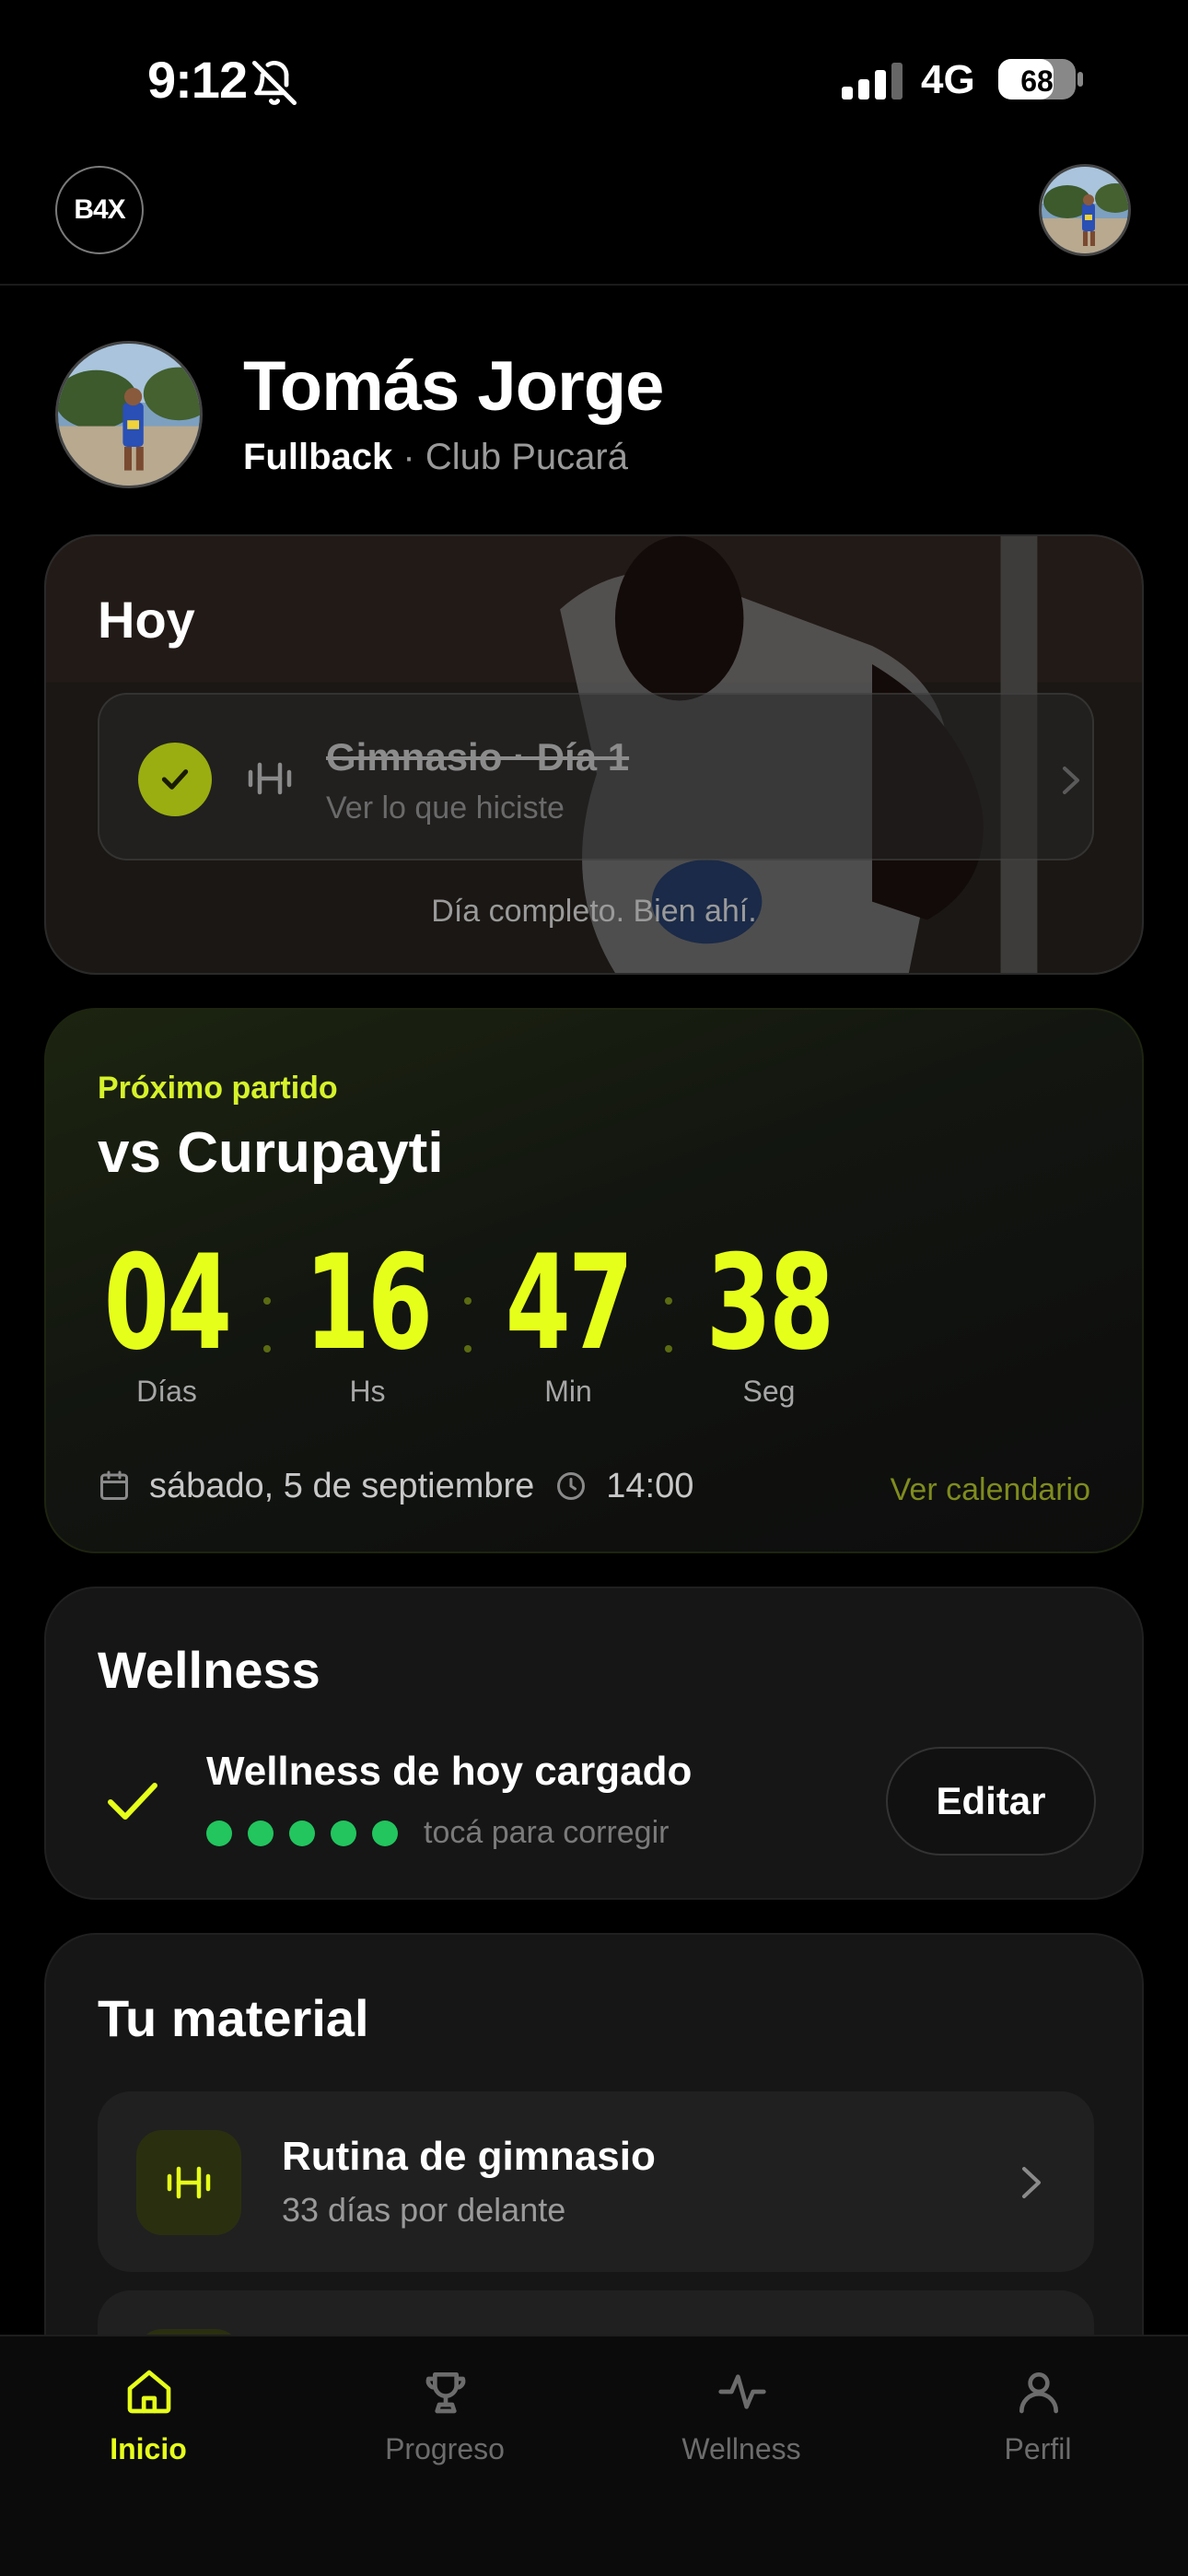 This screenshot has width=1188, height=2576. I want to click on tab-label: Inicio, so click(148, 2448).